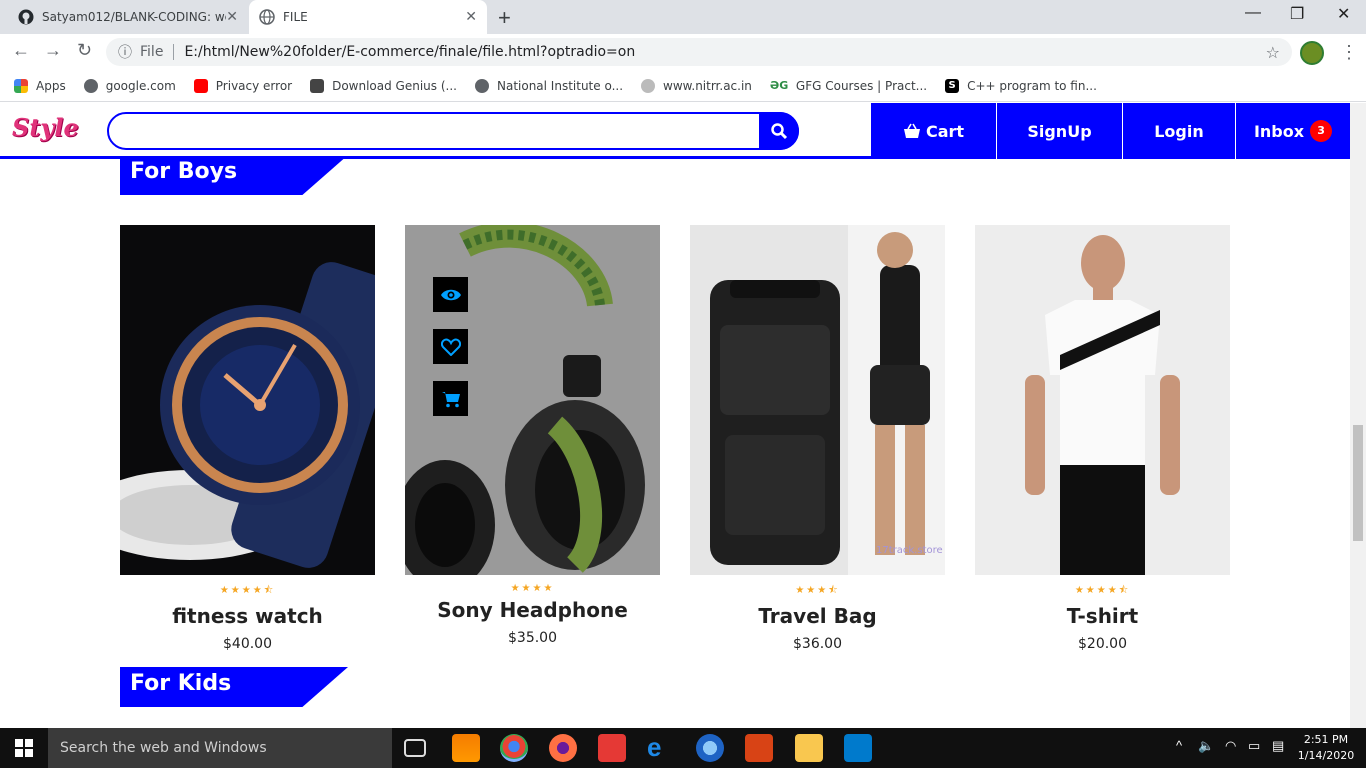 This screenshot has width=1366, height=768. I want to click on wishlist-button, so click(450, 346).